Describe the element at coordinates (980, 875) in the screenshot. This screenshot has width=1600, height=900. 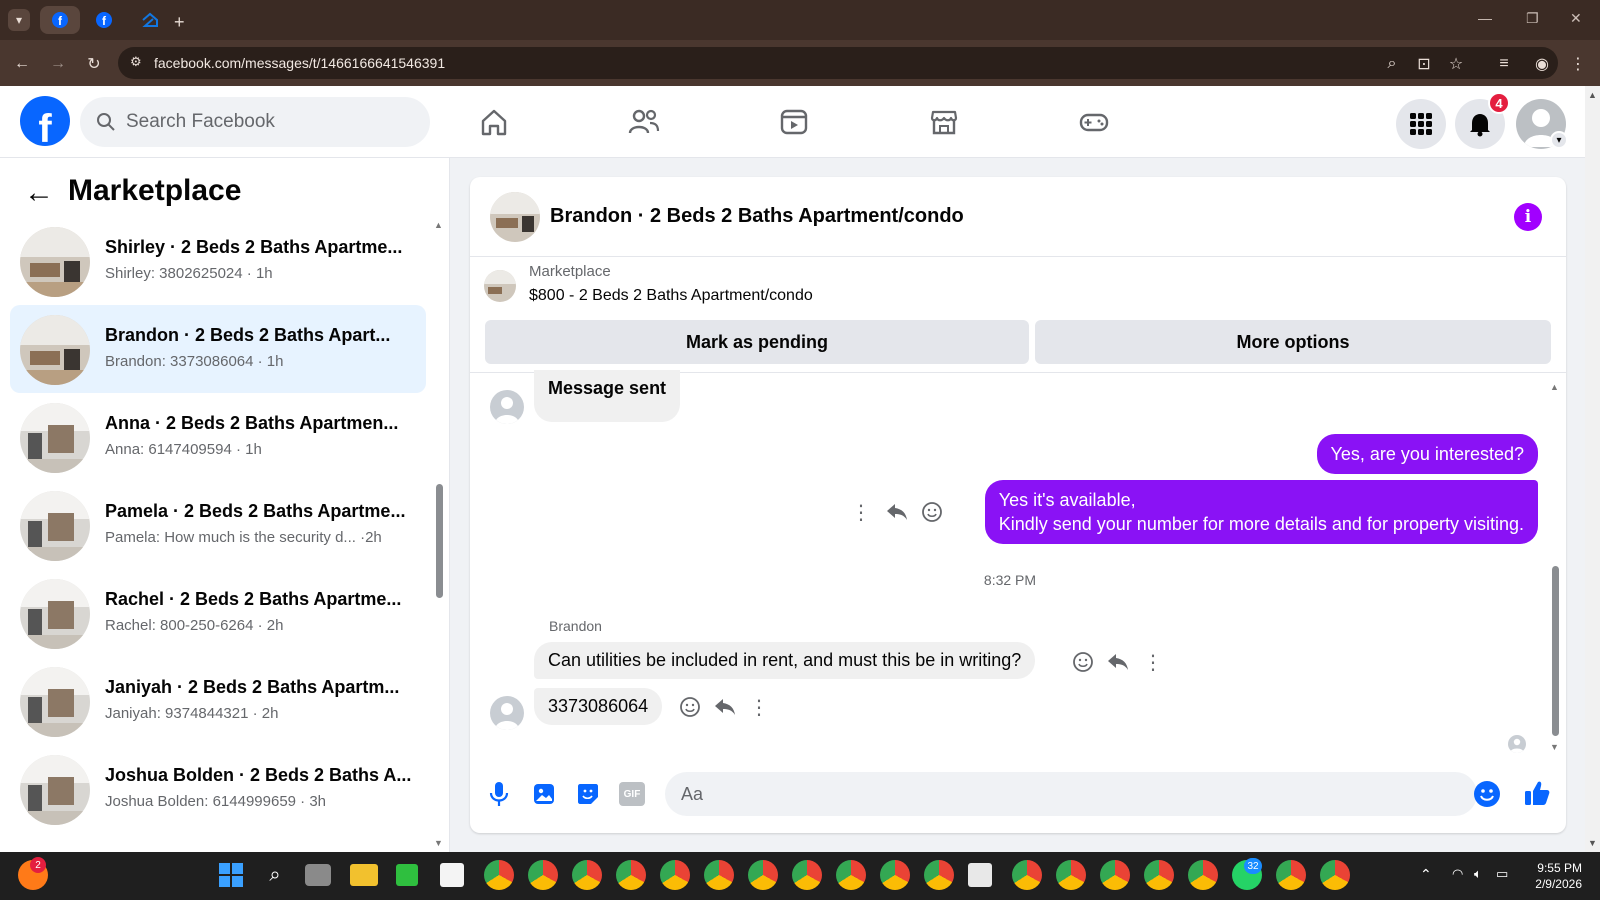
I see `snipping-tool-icon` at that location.